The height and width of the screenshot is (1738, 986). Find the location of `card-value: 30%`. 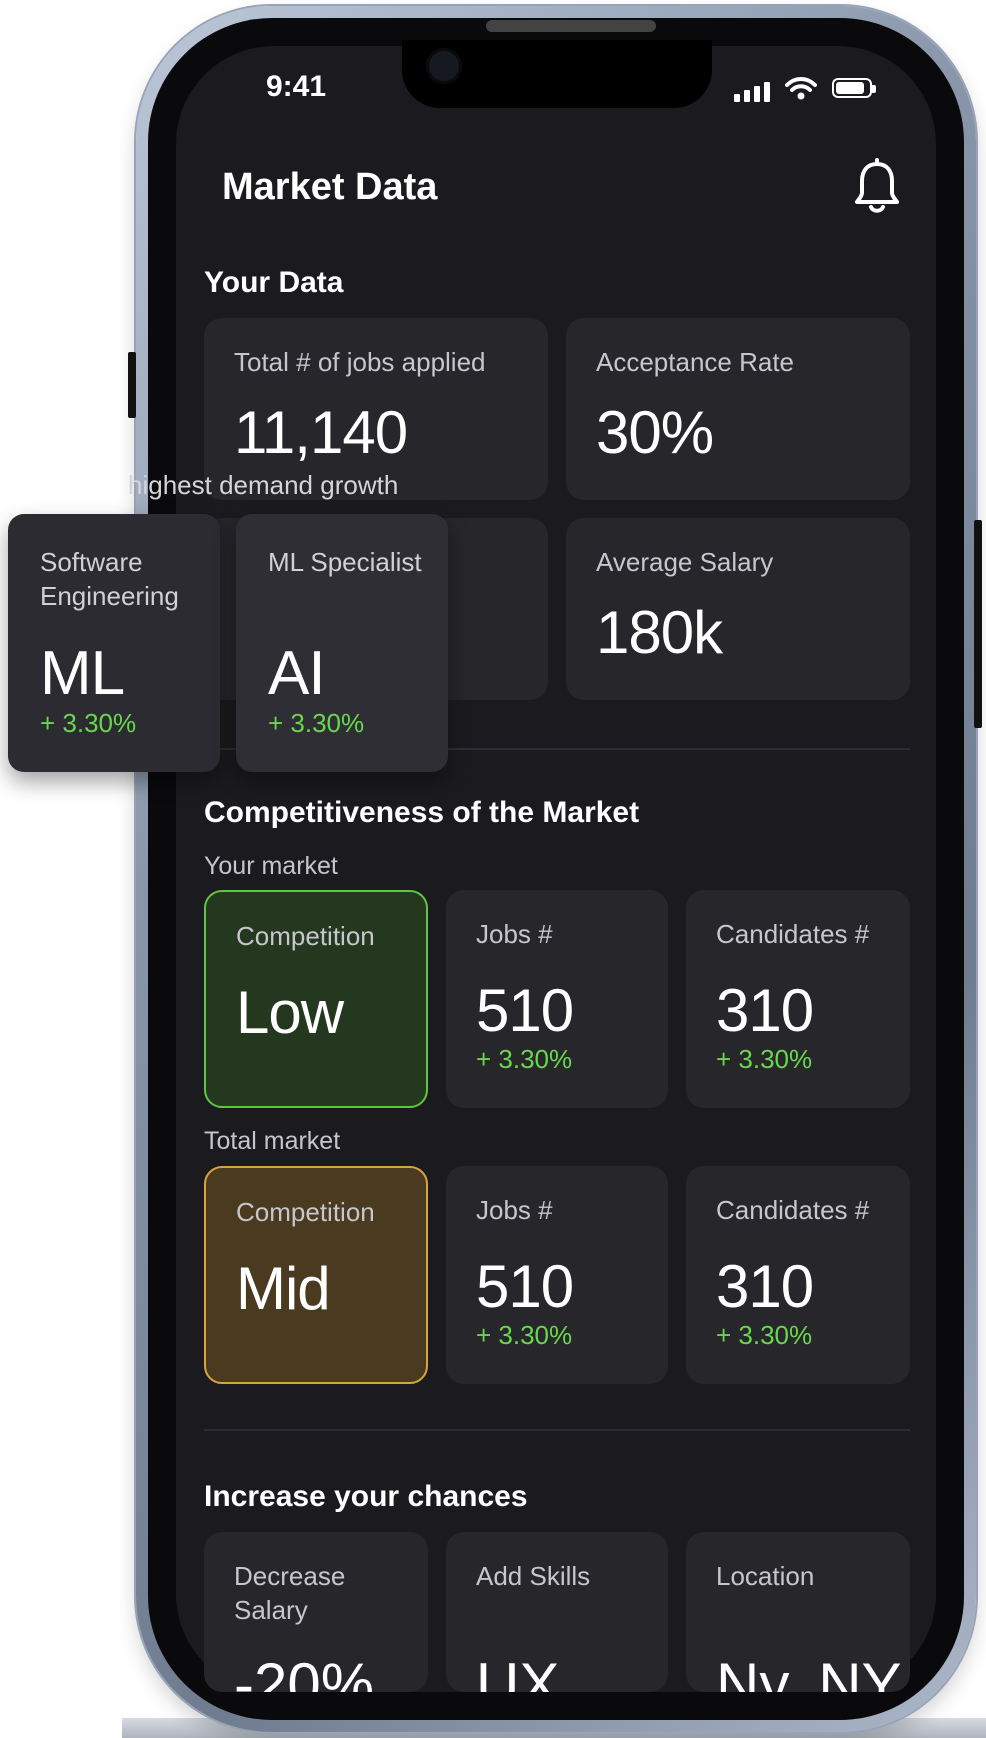

card-value: 30% is located at coordinates (655, 432).